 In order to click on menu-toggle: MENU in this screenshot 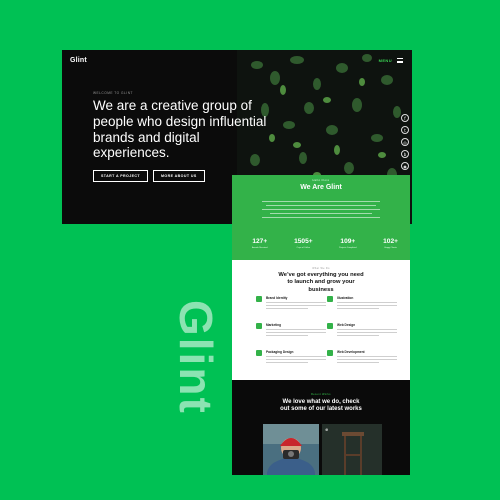, I will do `click(391, 60)`.